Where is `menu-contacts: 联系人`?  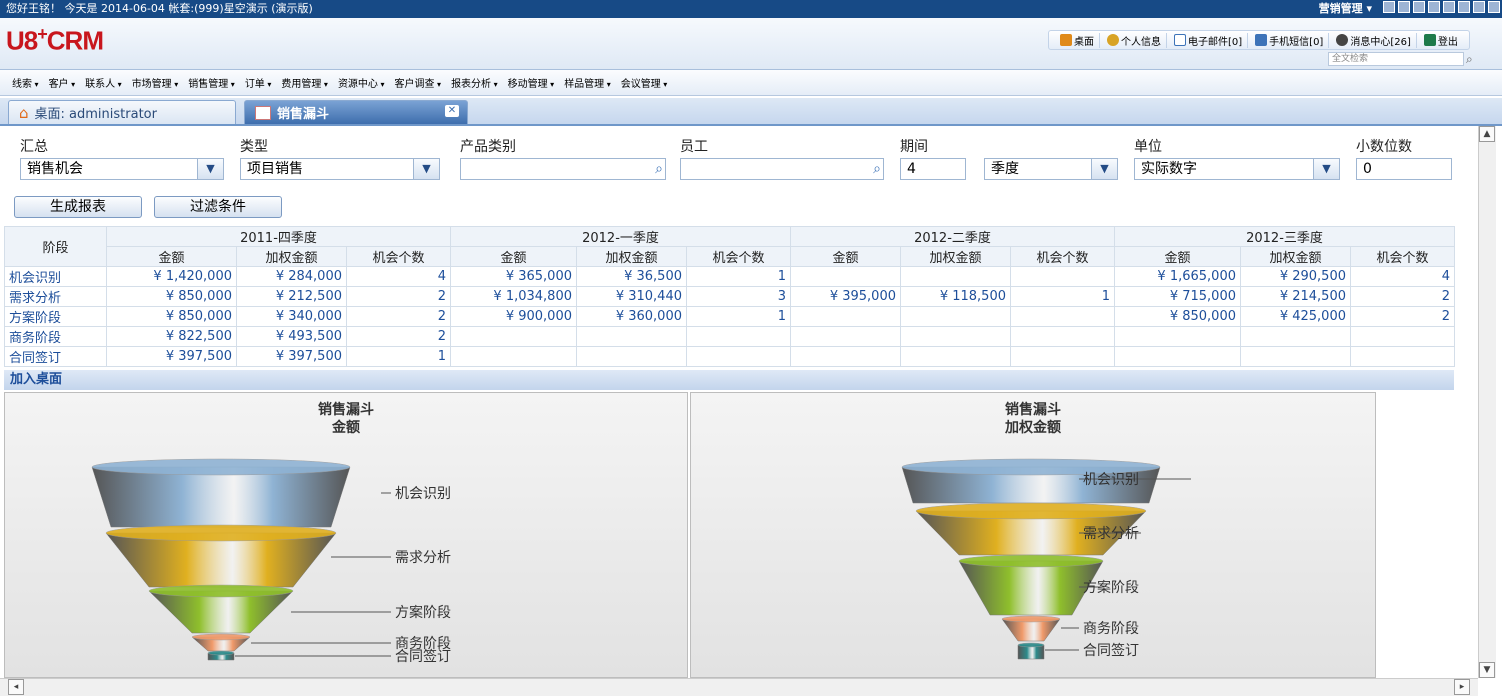
menu-contacts: 联系人 is located at coordinates (103, 82).